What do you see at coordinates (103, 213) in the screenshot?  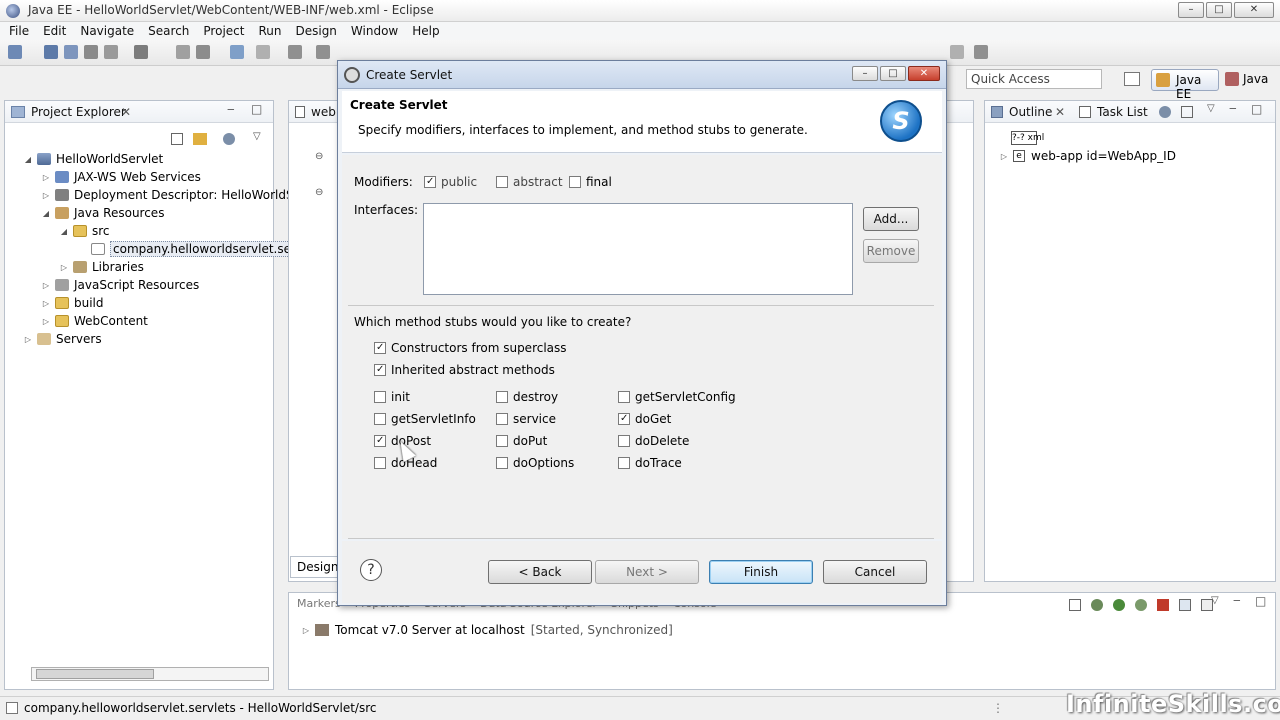 I see `tree-item-java-resources: ◢ Java Resources` at bounding box center [103, 213].